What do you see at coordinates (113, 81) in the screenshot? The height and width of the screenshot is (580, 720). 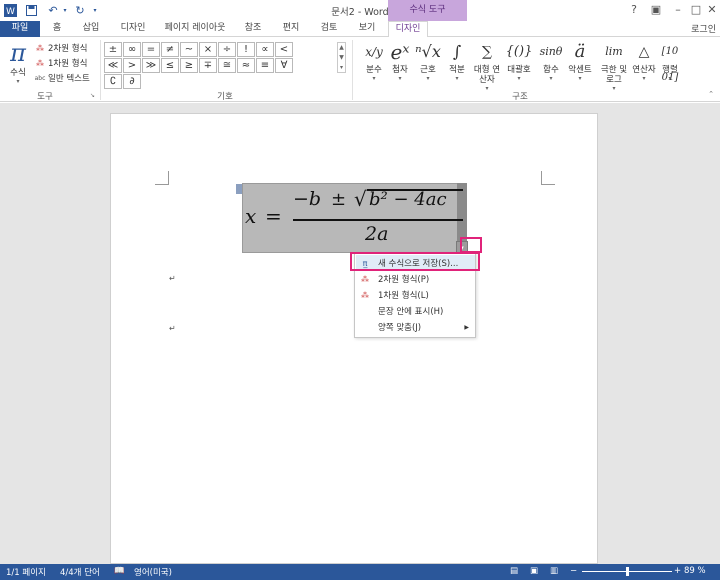 I see `symbol-button: ∁` at bounding box center [113, 81].